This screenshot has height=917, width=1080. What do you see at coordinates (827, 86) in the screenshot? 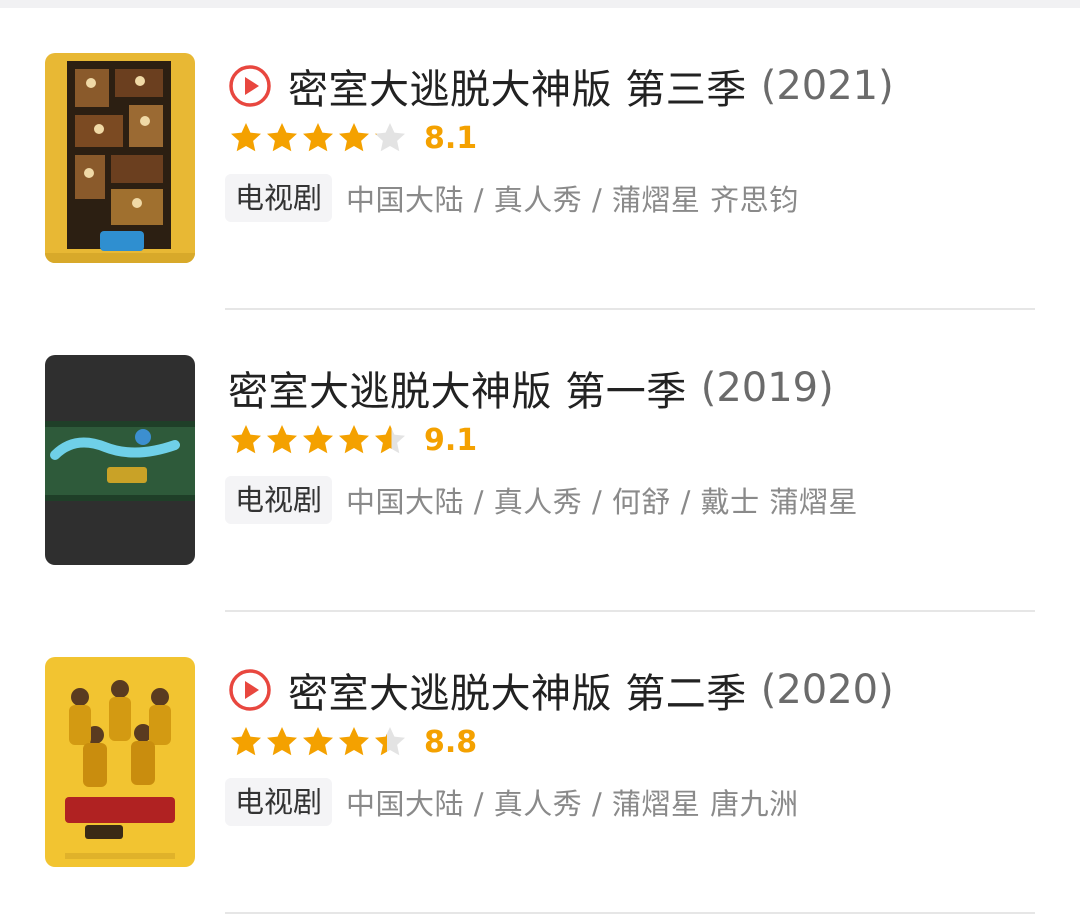
I see `item-year: (2021)` at bounding box center [827, 86].